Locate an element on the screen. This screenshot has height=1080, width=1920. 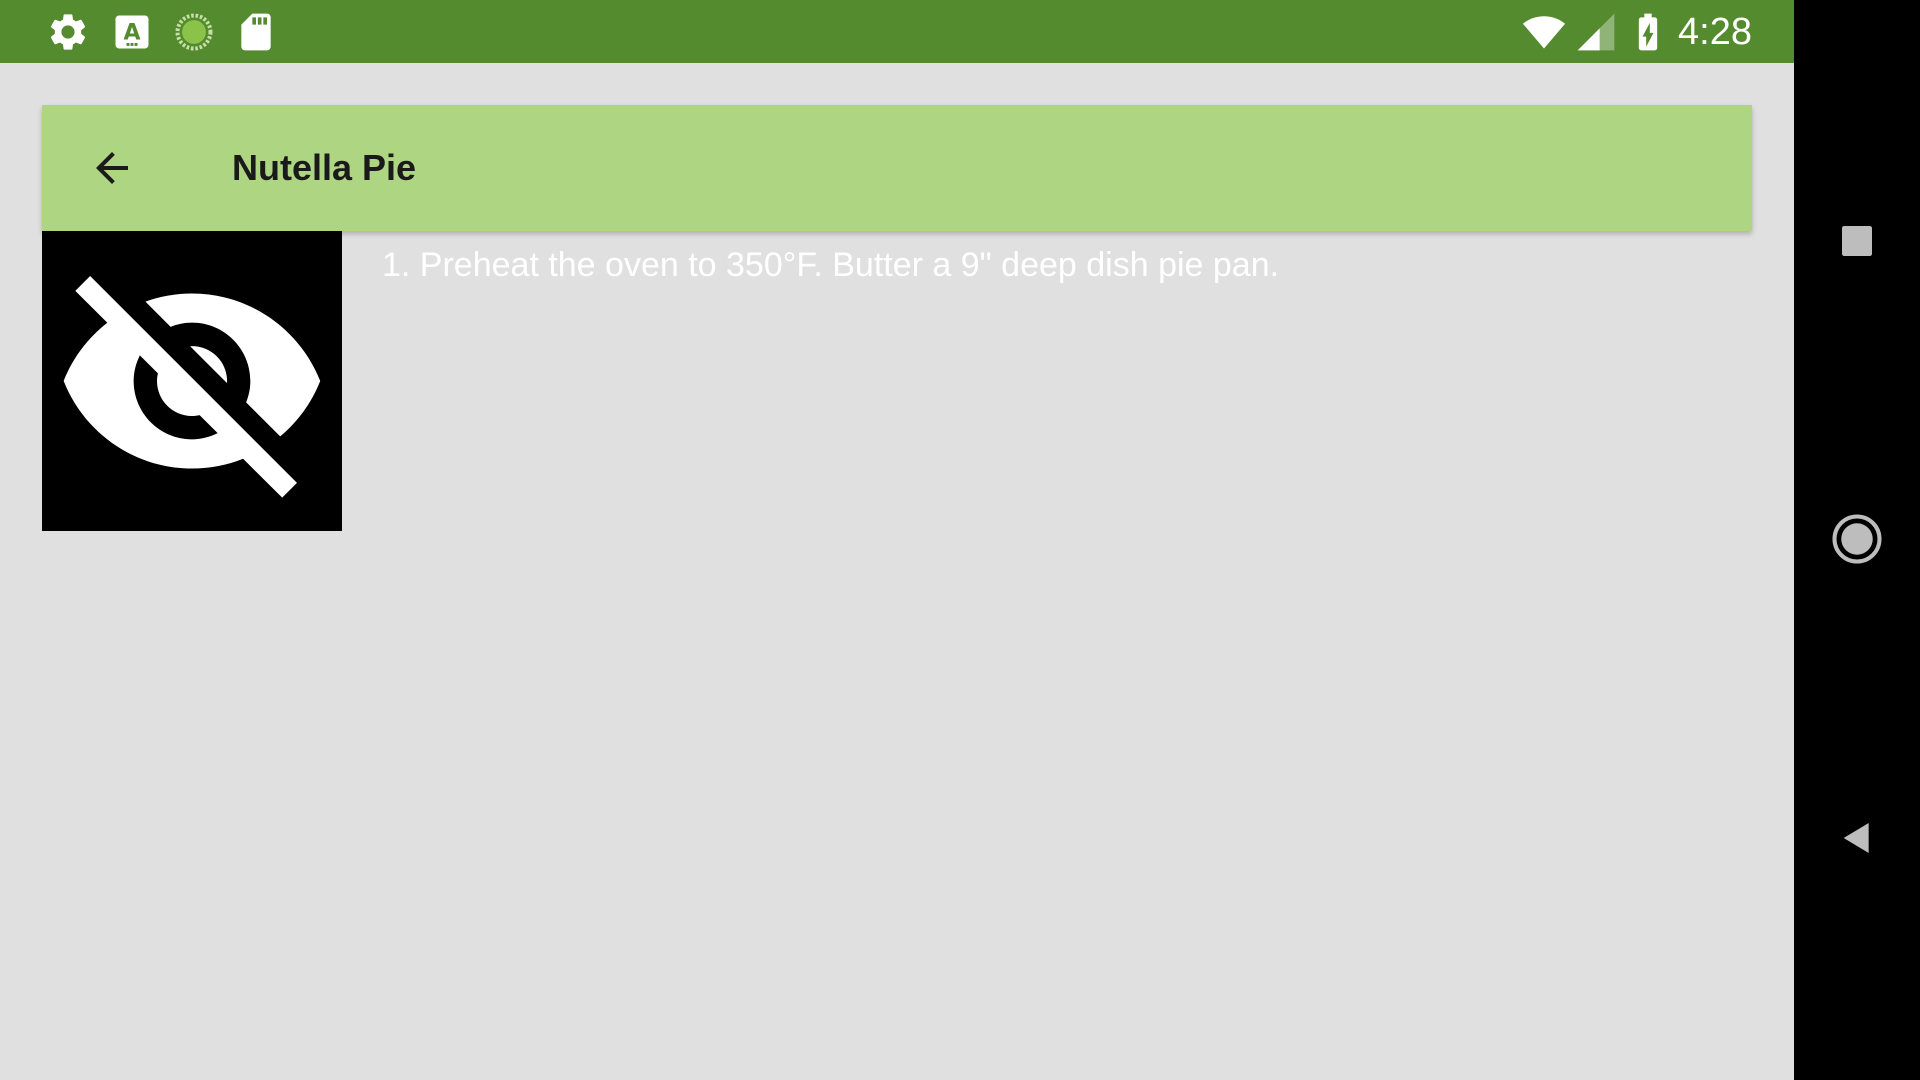
recents-square-icon is located at coordinates (1857, 241).